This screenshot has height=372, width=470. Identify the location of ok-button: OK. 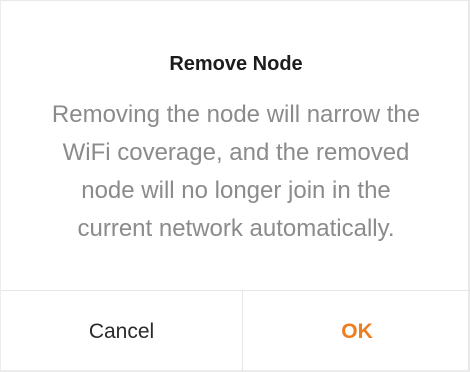
(356, 331).